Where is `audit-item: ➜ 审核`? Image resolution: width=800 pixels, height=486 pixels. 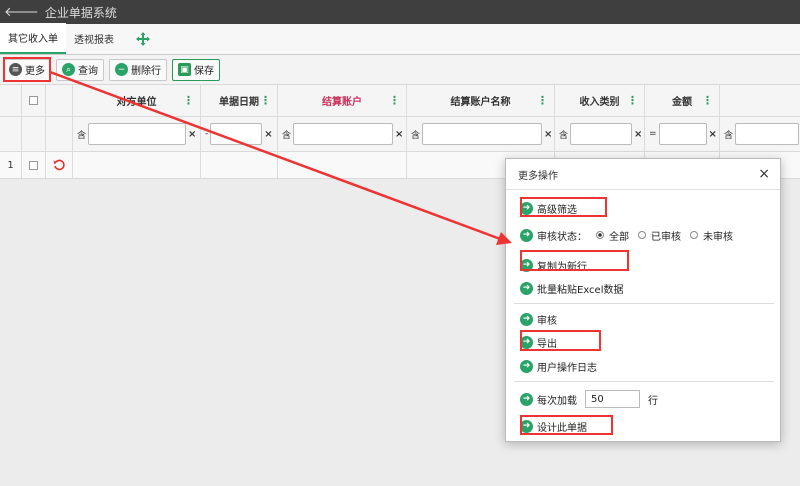 audit-item: ➜ 审核 is located at coordinates (538, 319).